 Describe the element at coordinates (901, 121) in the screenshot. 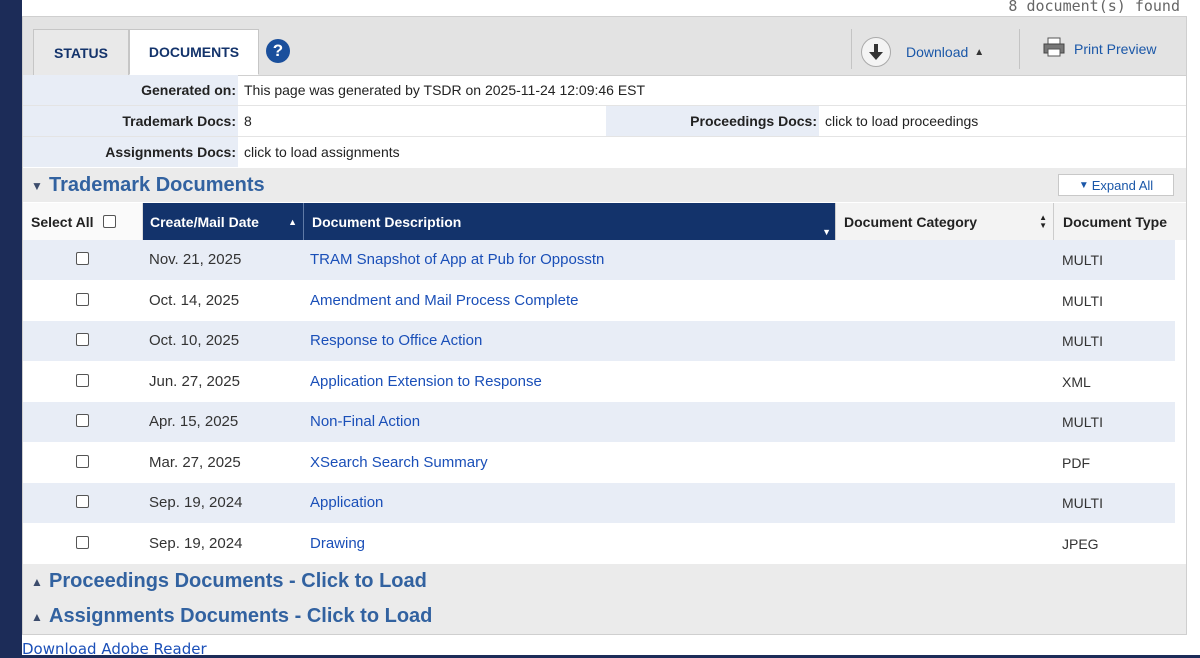

I see `load-proceedings-link: click to load proceedings` at that location.